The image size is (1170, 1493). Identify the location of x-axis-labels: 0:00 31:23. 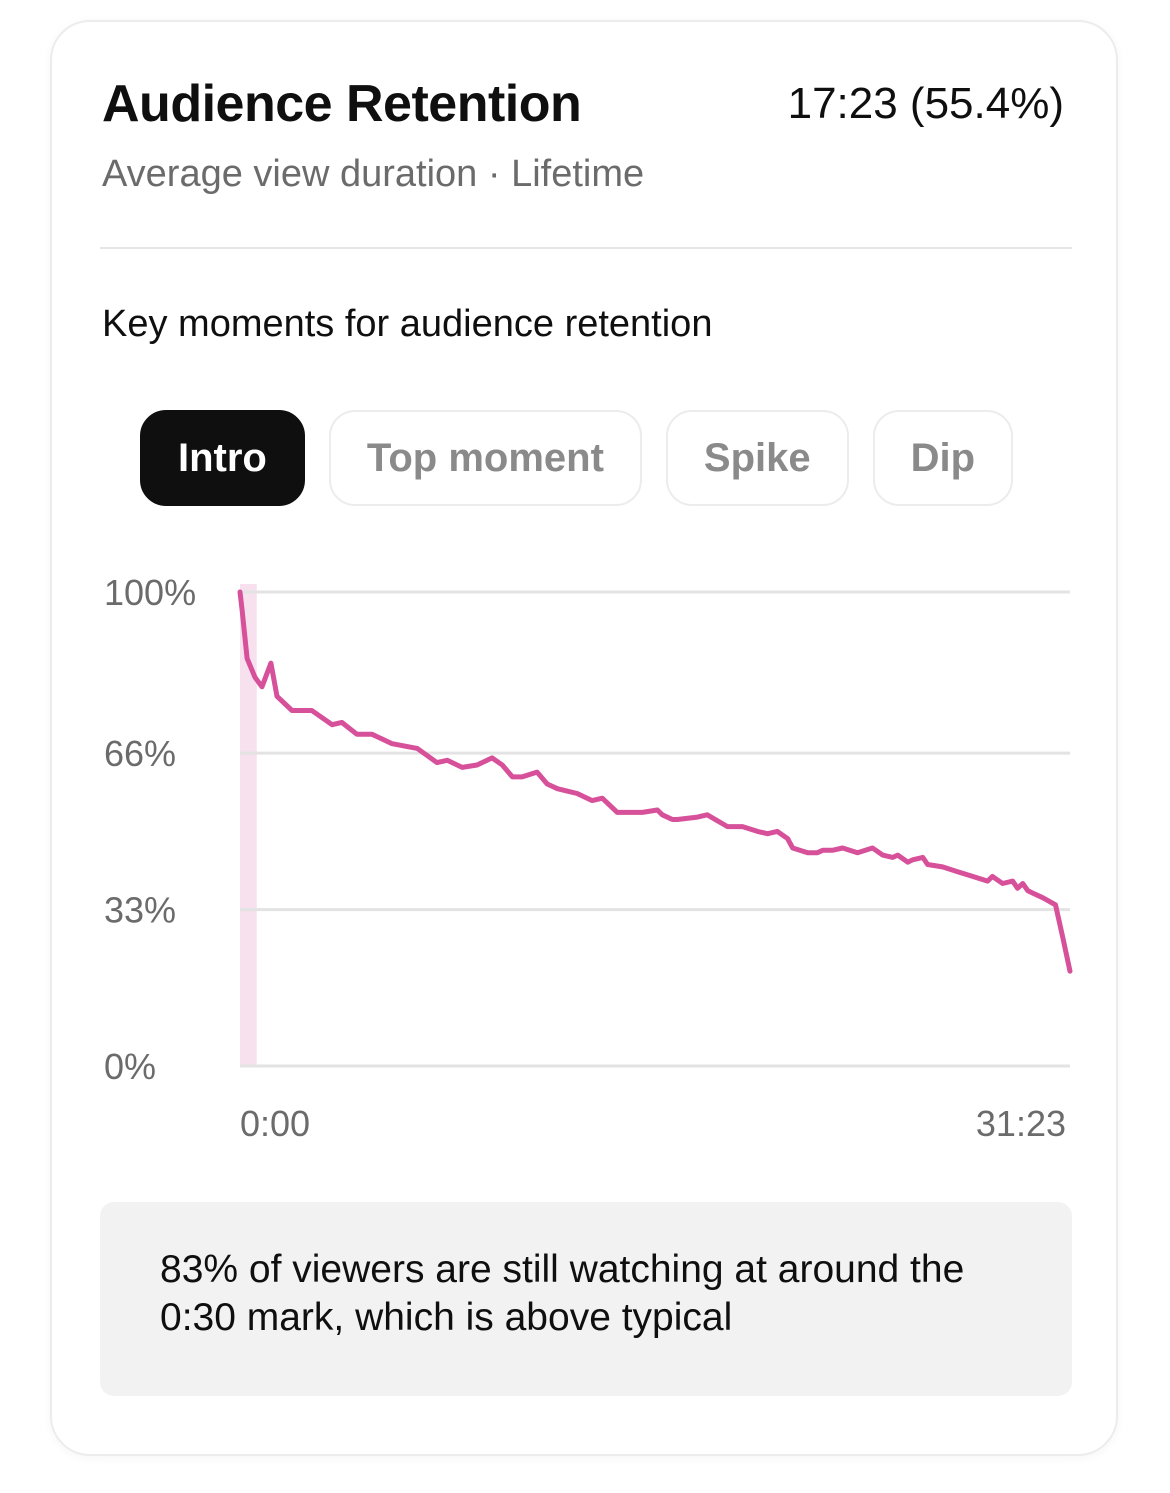
(653, 1123).